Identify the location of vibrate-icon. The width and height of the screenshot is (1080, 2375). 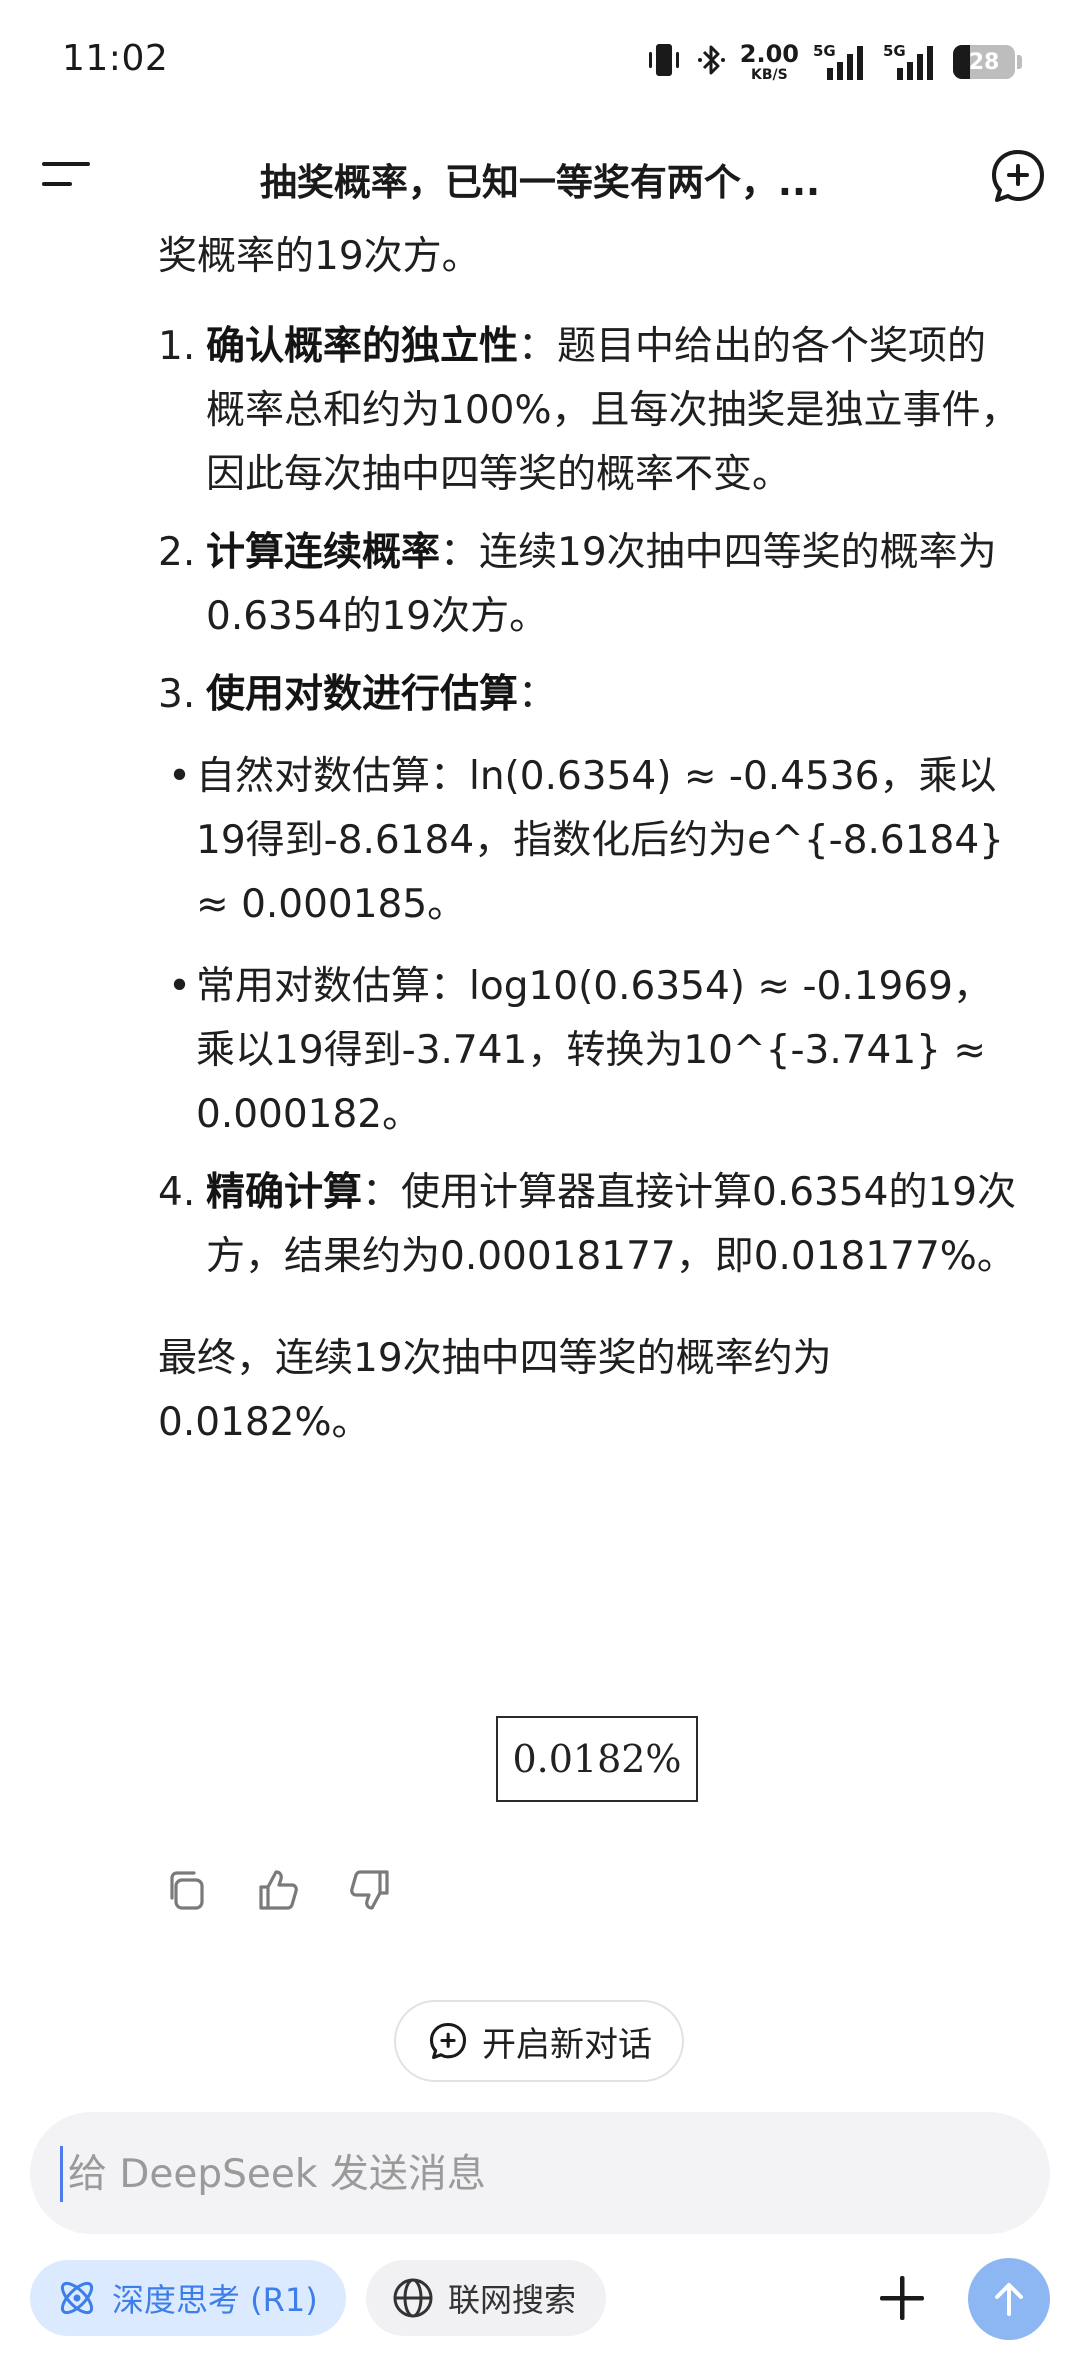
(664, 62).